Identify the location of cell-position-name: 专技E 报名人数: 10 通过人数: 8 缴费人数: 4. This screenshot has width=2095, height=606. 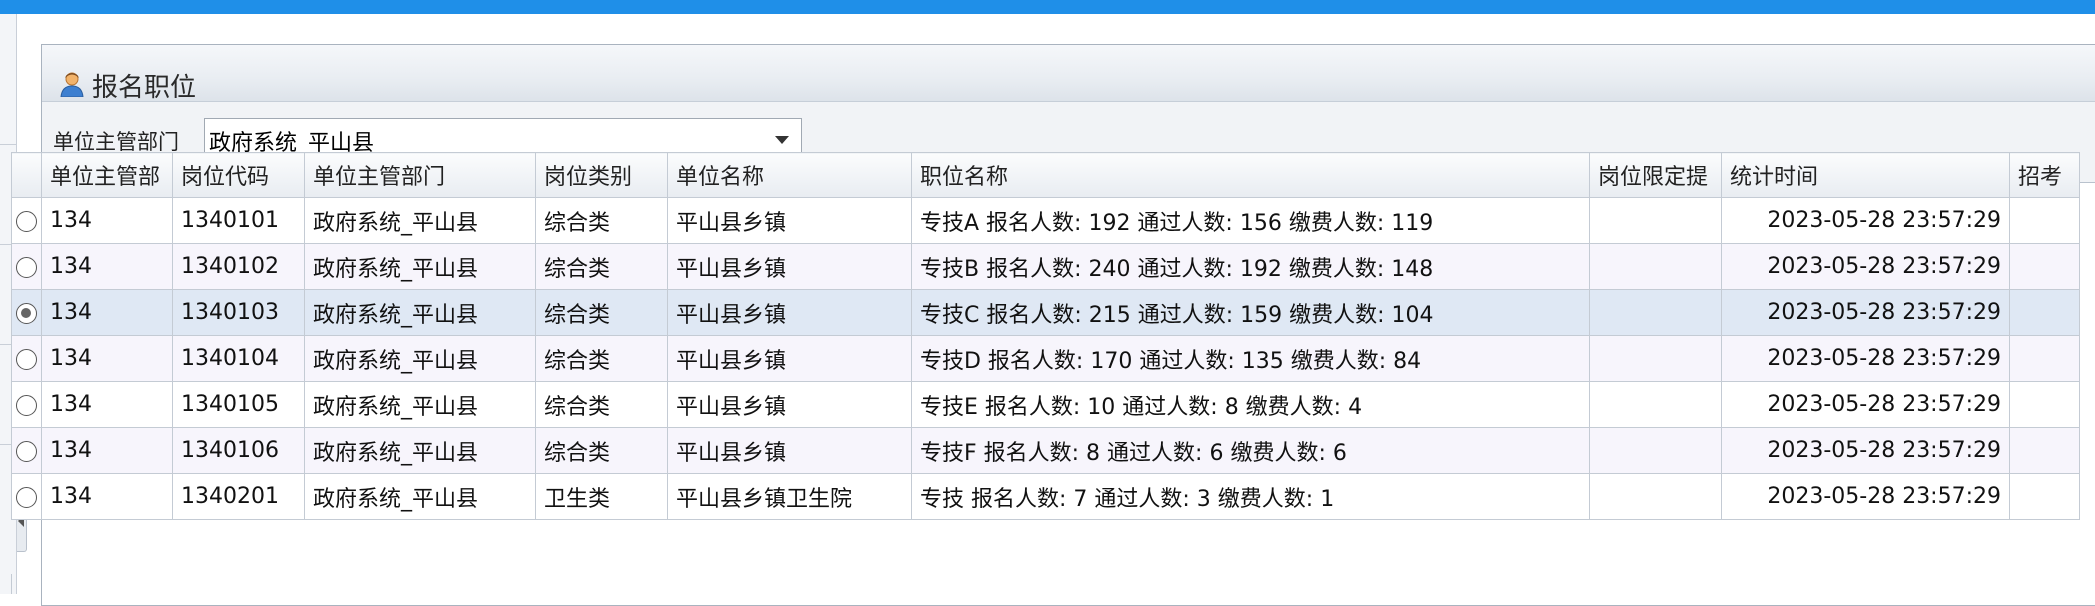
(1250, 404).